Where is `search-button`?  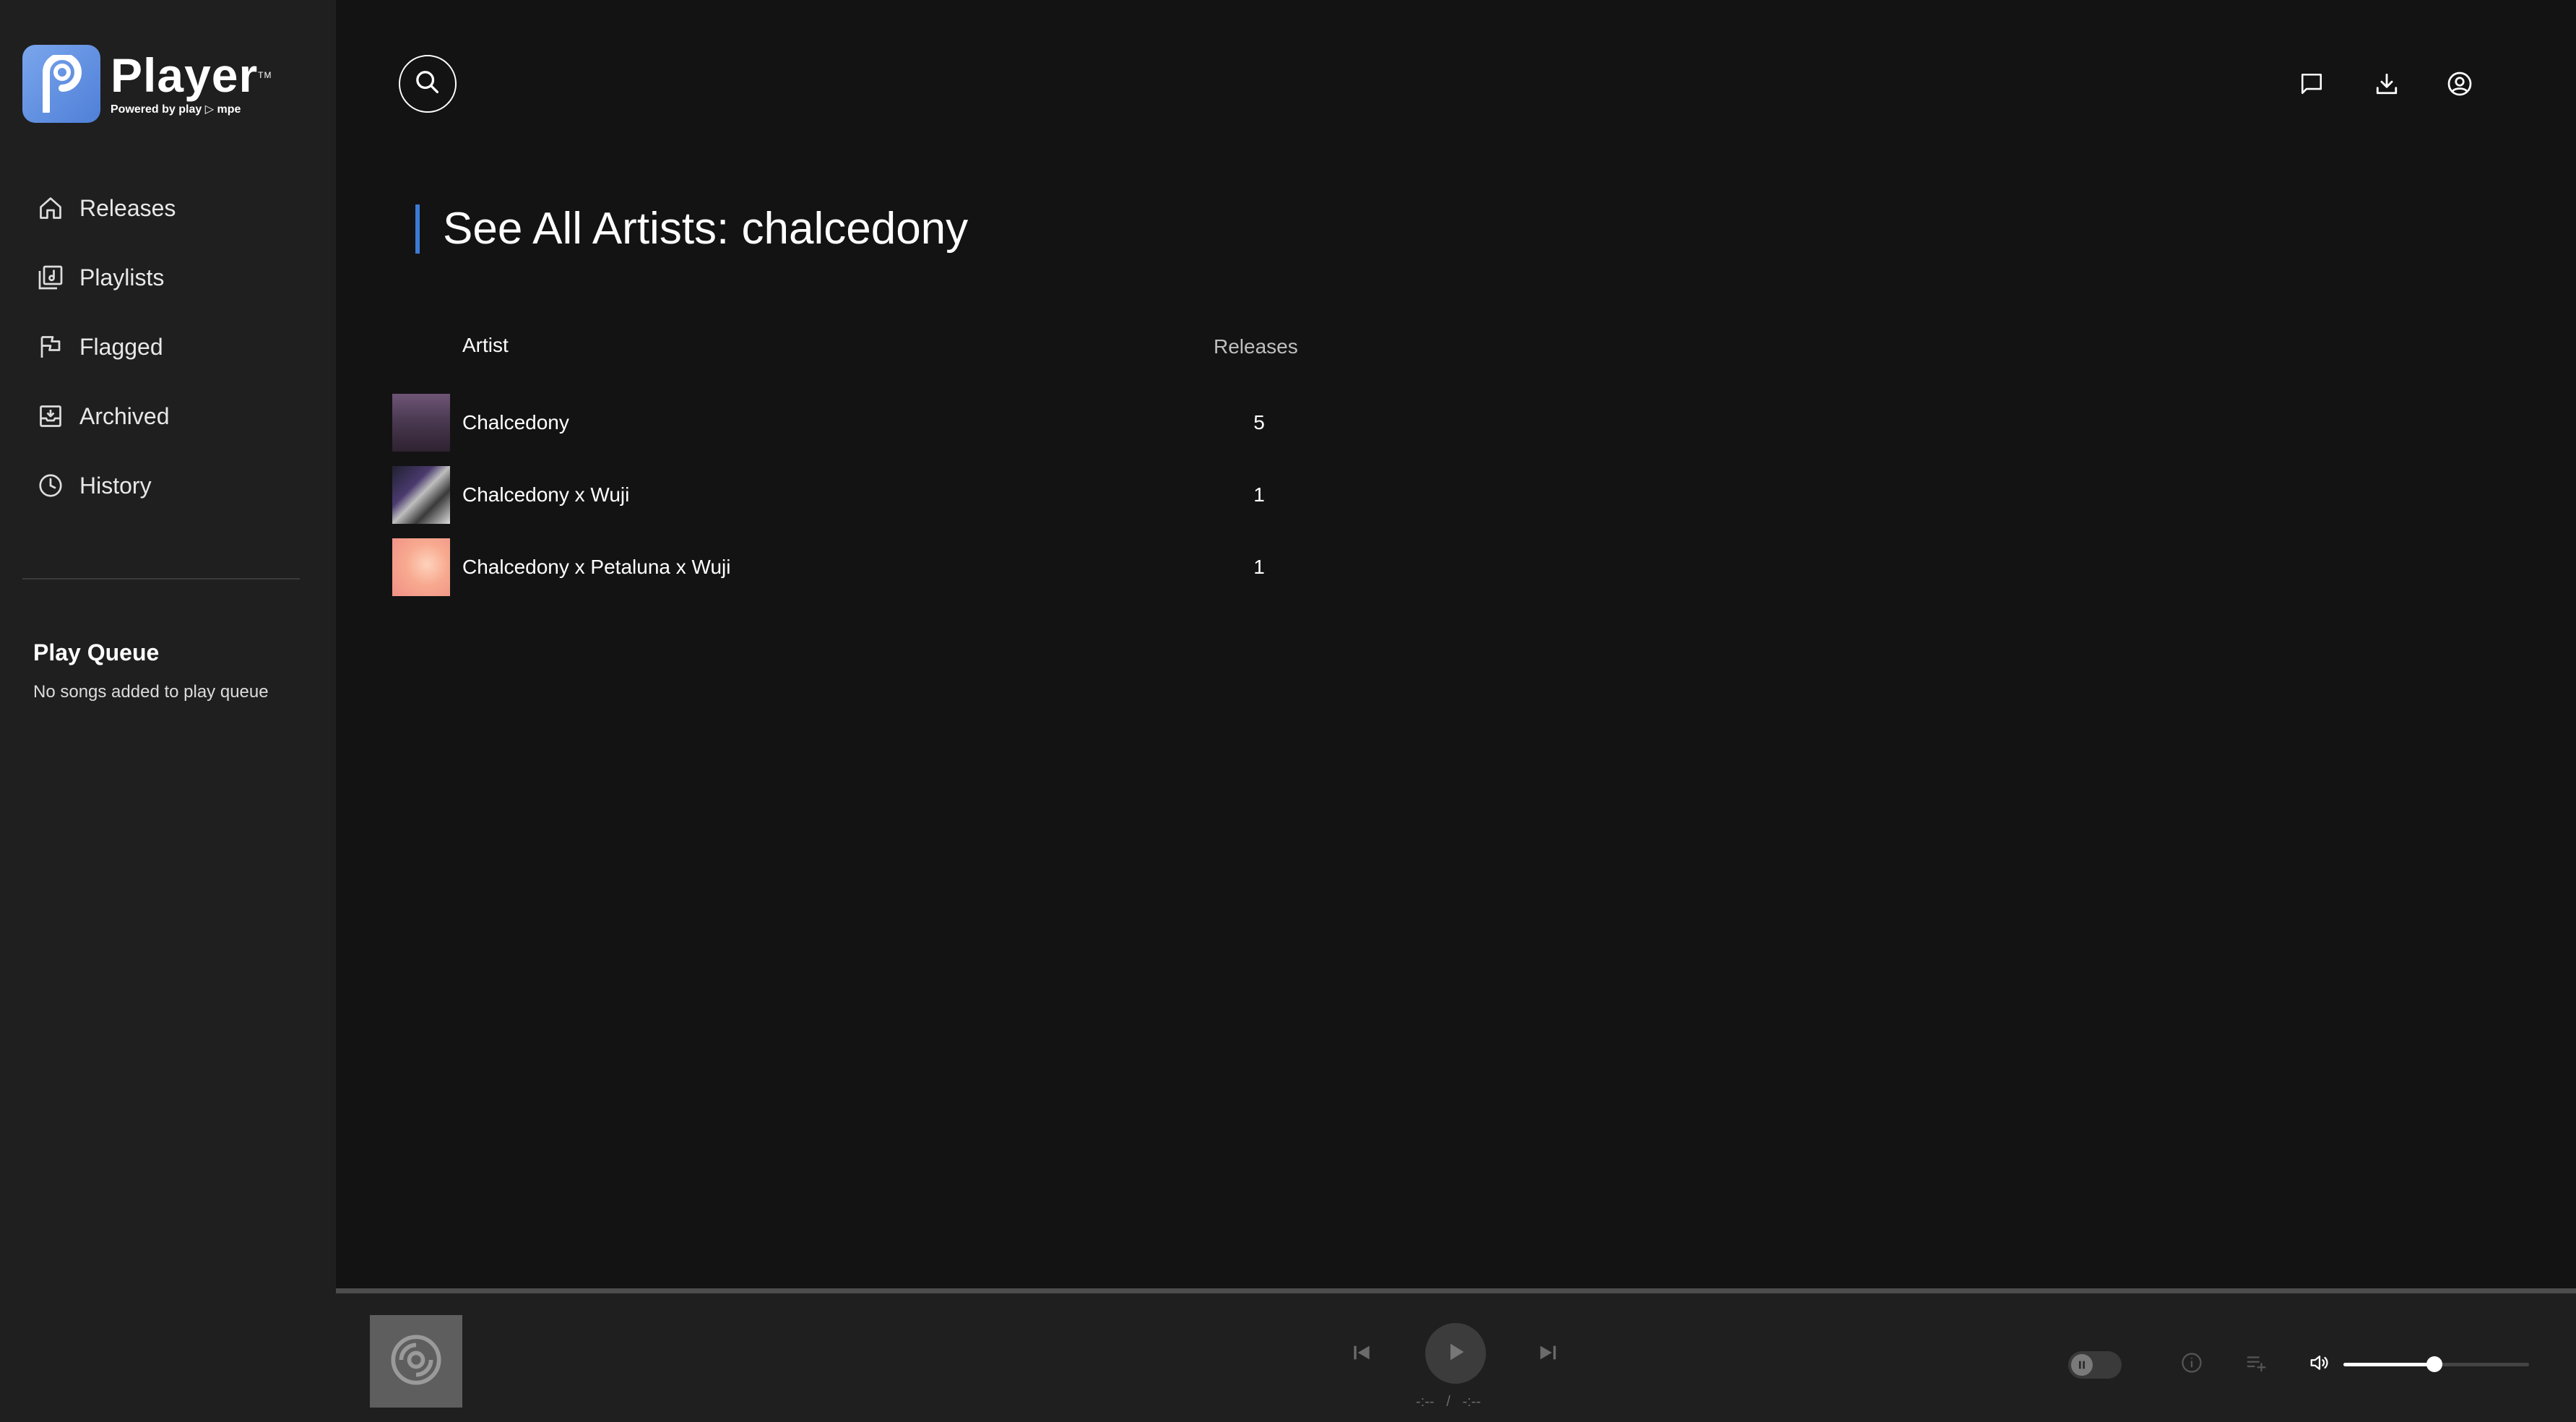 search-button is located at coordinates (428, 84).